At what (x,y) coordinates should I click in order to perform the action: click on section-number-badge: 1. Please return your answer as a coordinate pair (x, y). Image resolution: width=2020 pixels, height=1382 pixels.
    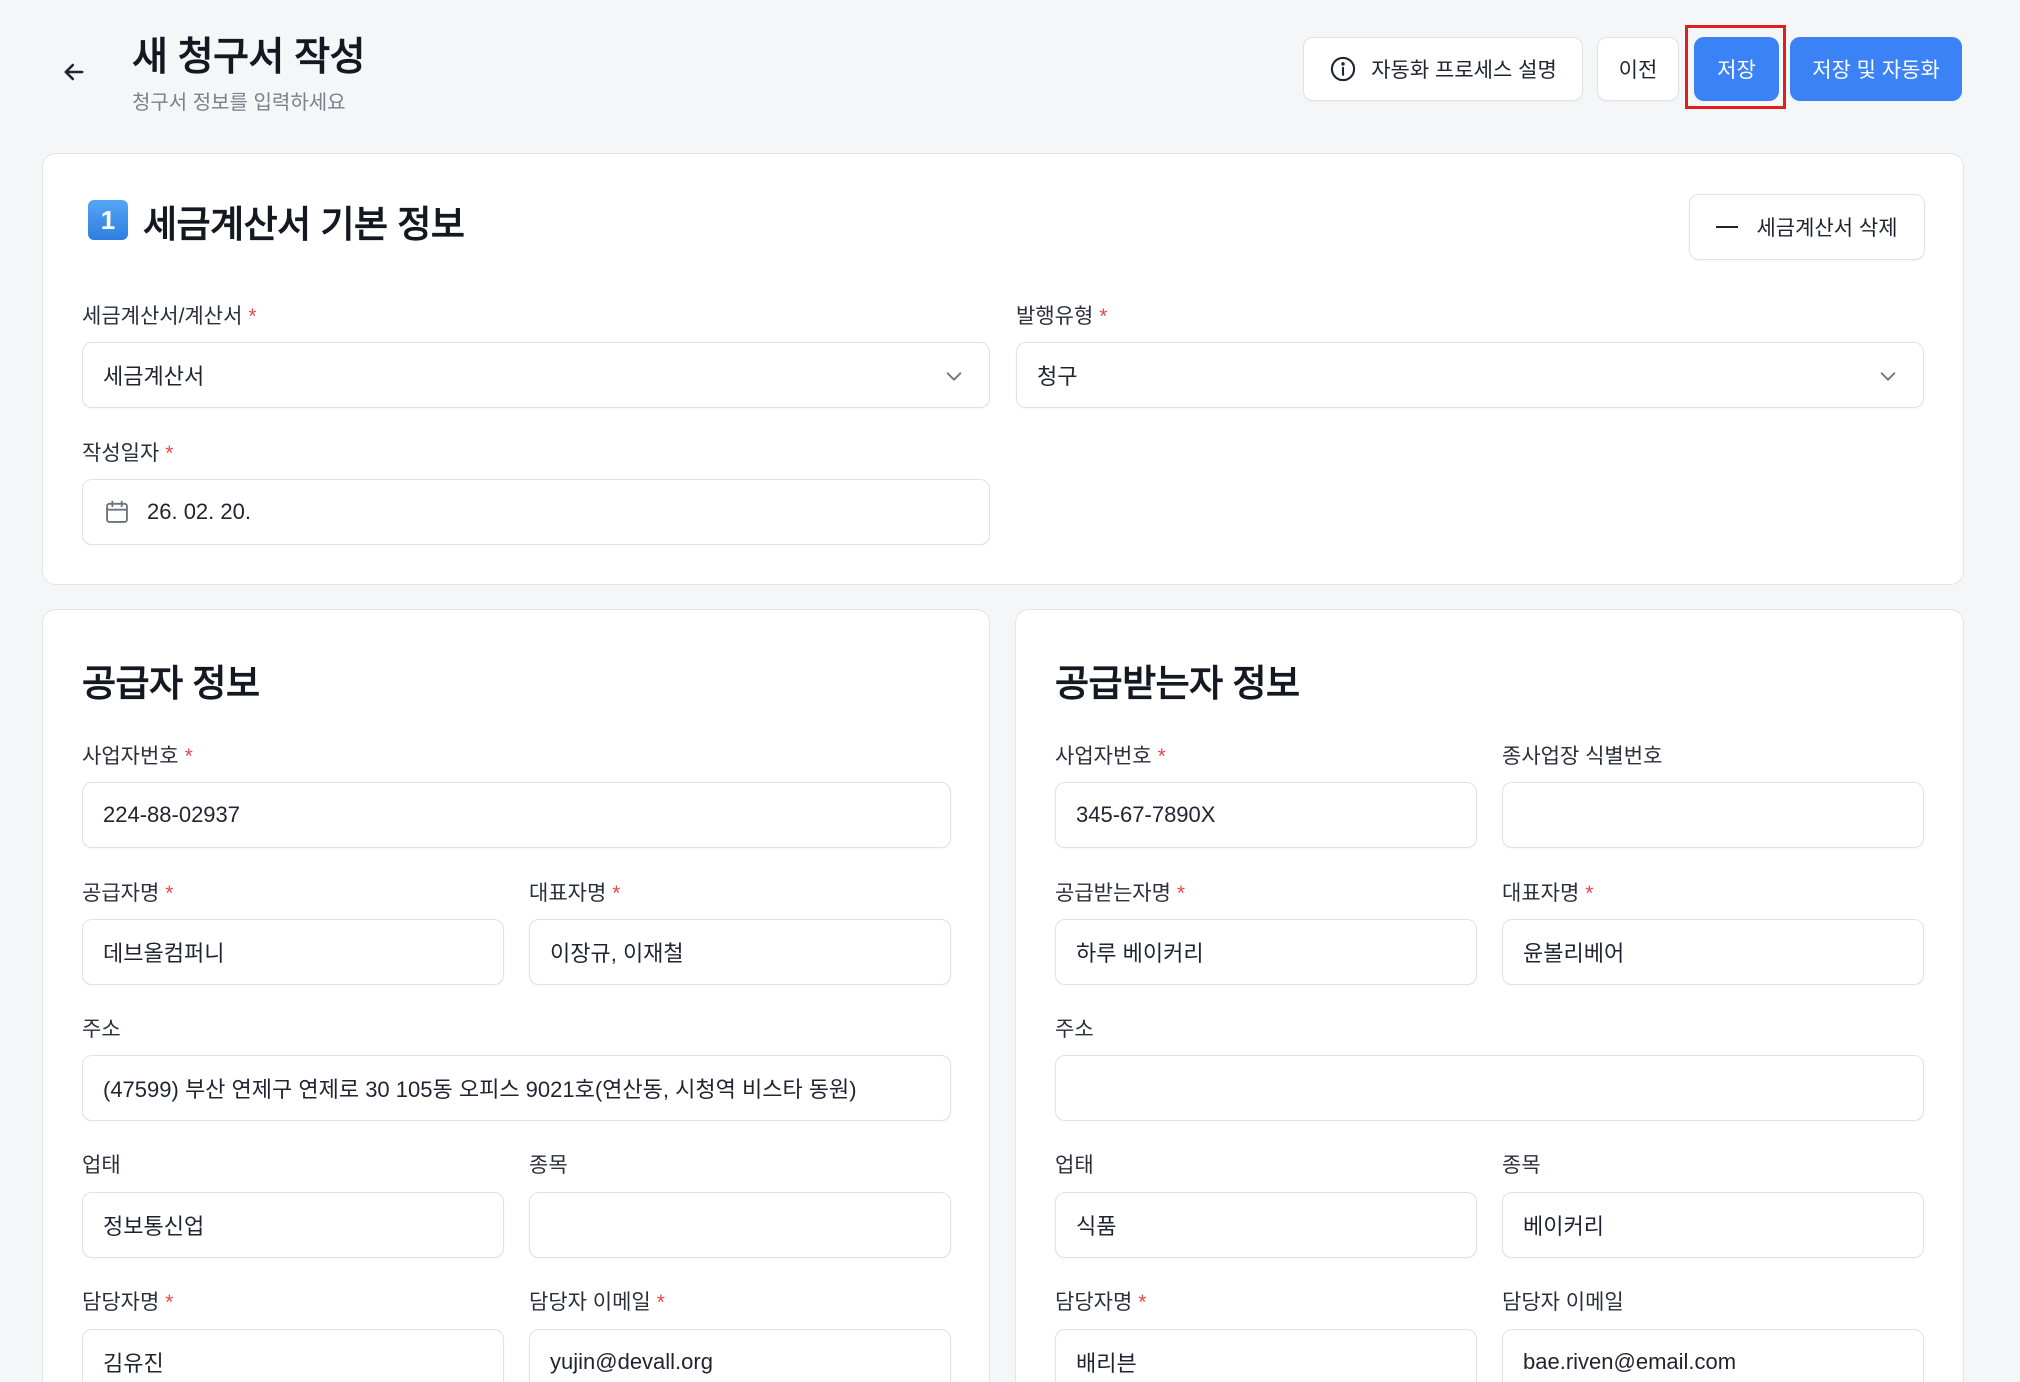
    Looking at the image, I should click on (108, 220).